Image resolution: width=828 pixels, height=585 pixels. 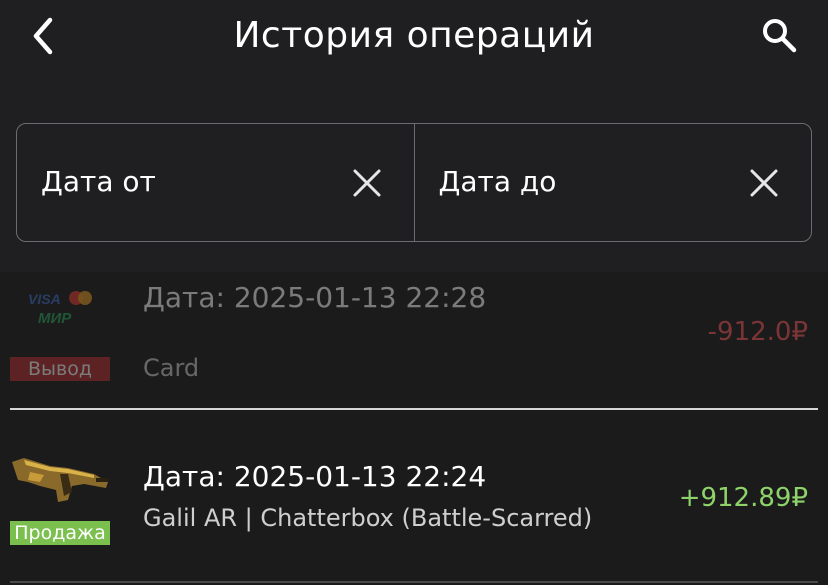 What do you see at coordinates (215, 182) in the screenshot?
I see `date-from-field: Дата от` at bounding box center [215, 182].